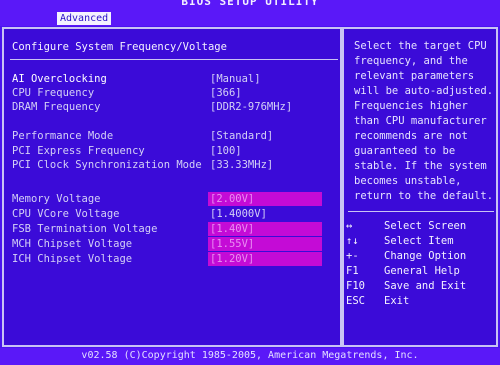  I want to click on setting-label: AI Overclocking, so click(59, 79).